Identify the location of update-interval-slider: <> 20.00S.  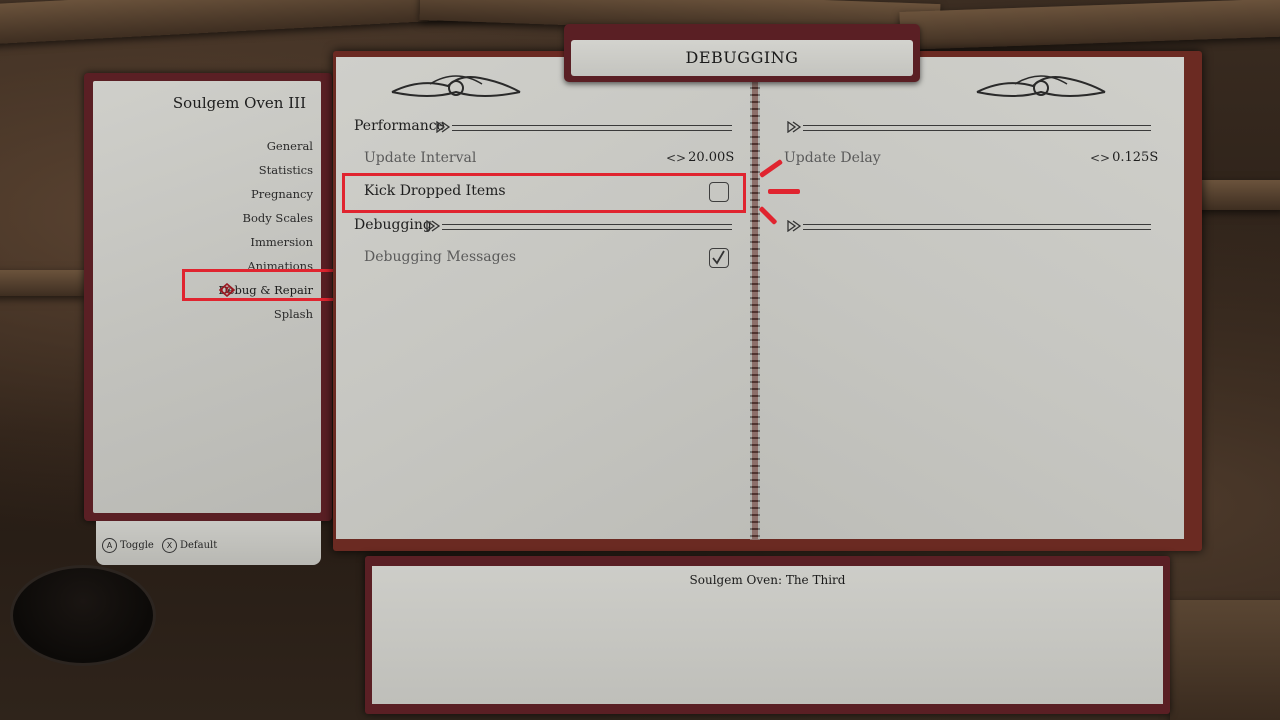
(700, 157).